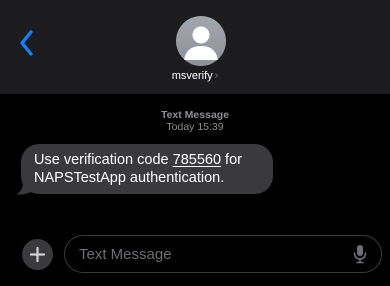 The image size is (390, 286). Describe the element at coordinates (103, 160) in the screenshot. I see `message-text-start: Use verification code` at that location.